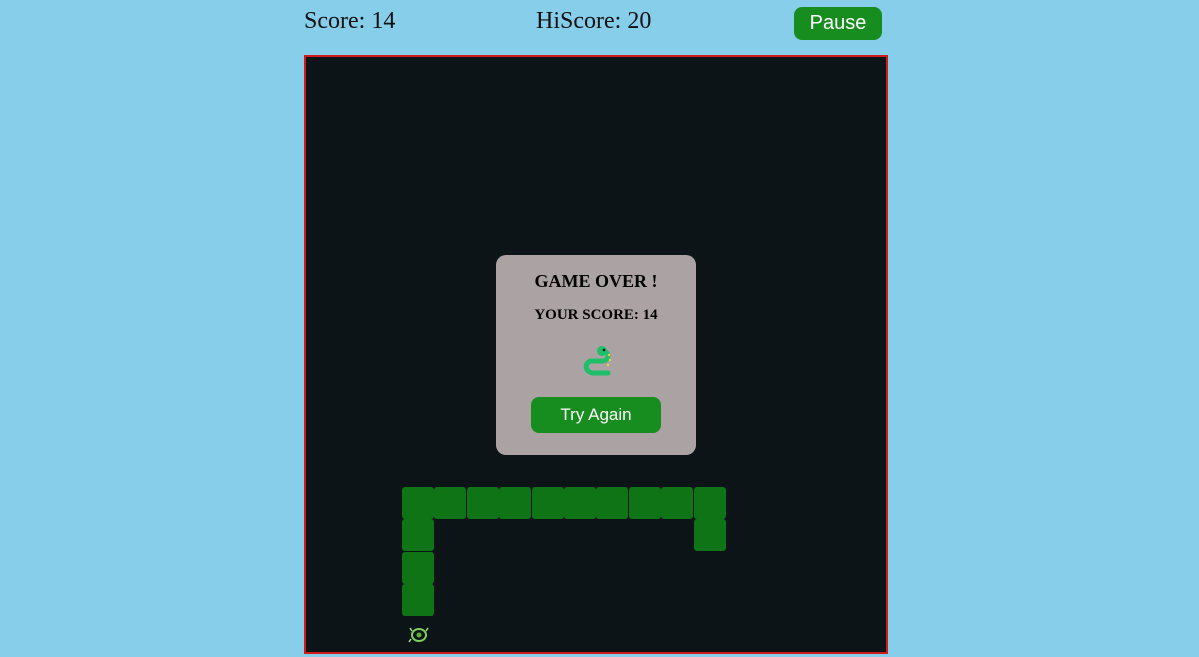  What do you see at coordinates (596, 281) in the screenshot?
I see `game-over-title: GAME OVER !` at bounding box center [596, 281].